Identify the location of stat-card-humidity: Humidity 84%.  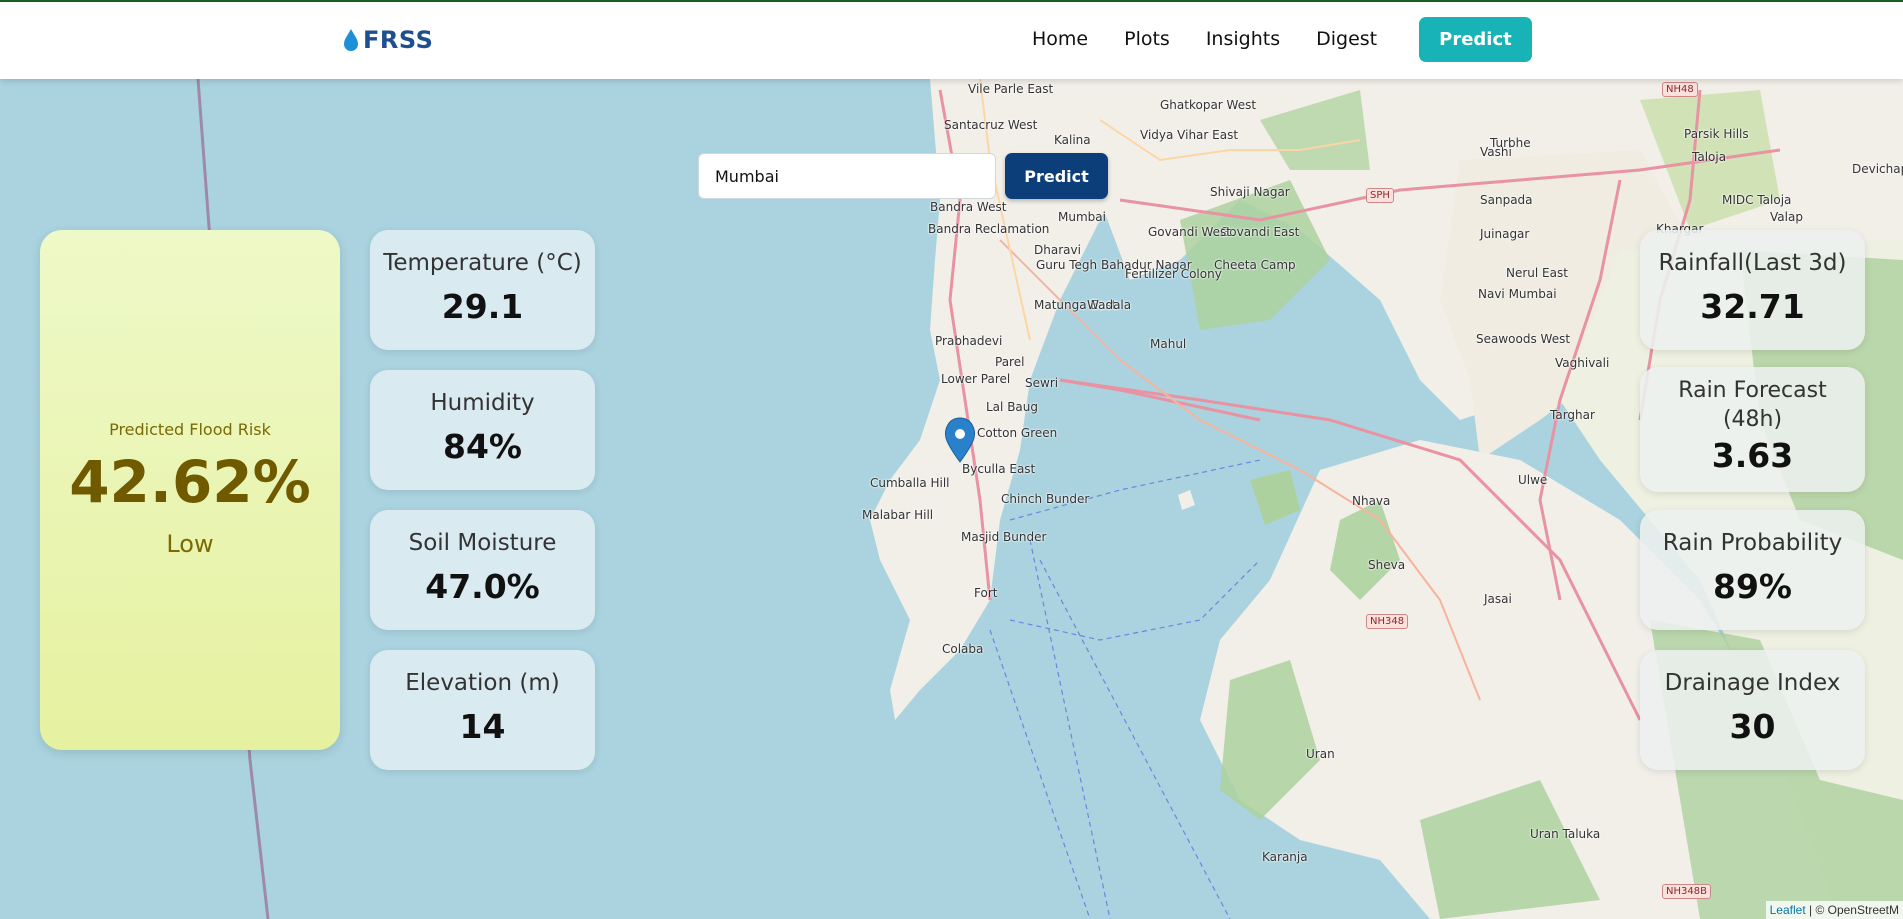
(482, 430).